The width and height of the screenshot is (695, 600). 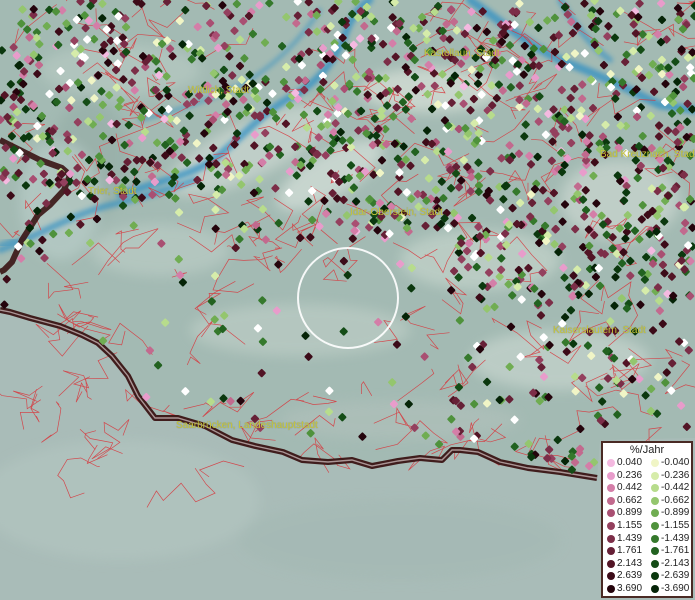 What do you see at coordinates (630, 488) in the screenshot?
I see `legend-value-positive: 0.442` at bounding box center [630, 488].